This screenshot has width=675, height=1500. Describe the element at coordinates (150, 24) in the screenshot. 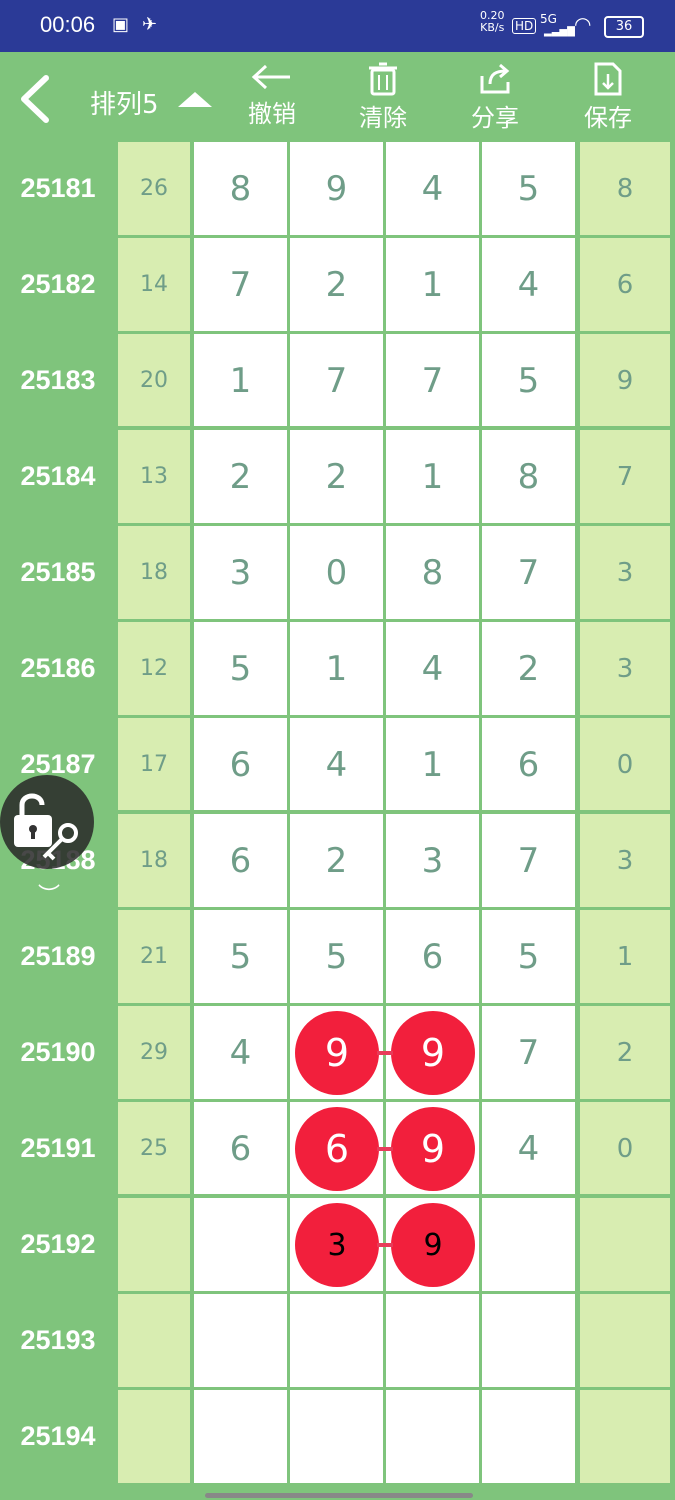

I see `airplane-icon: ✈` at that location.